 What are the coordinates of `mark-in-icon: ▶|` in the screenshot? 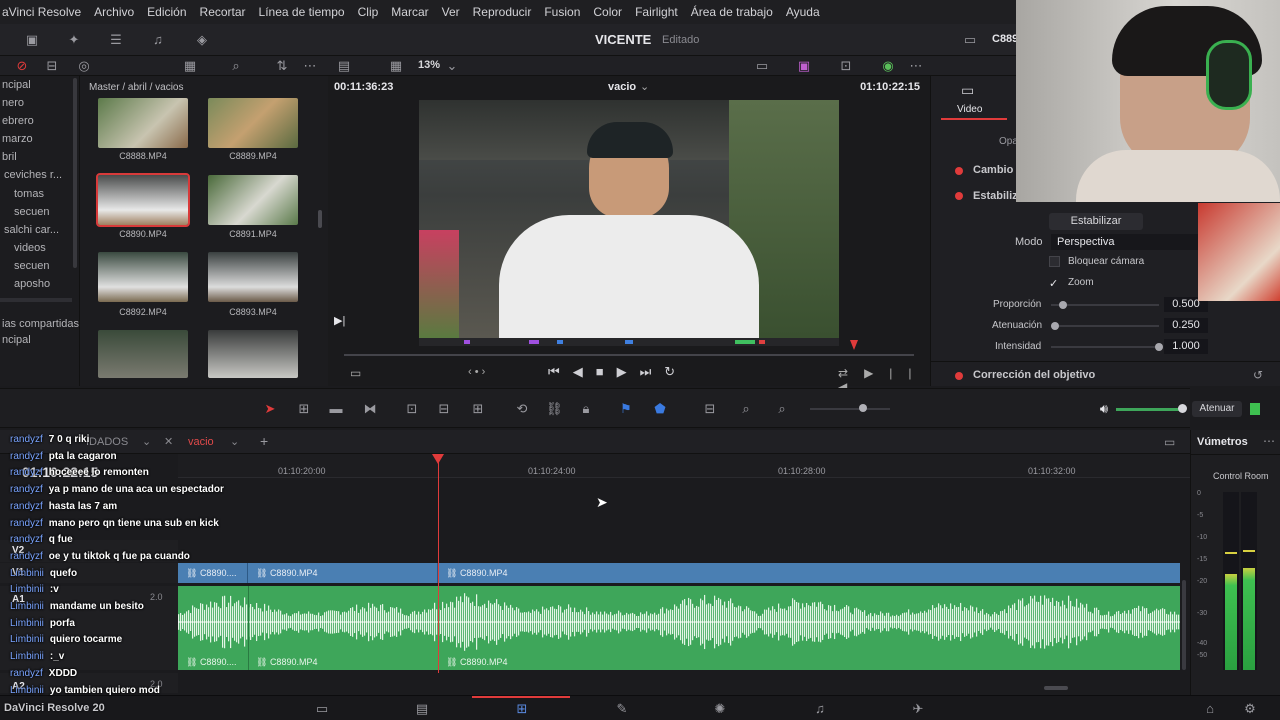 It's located at (886, 373).